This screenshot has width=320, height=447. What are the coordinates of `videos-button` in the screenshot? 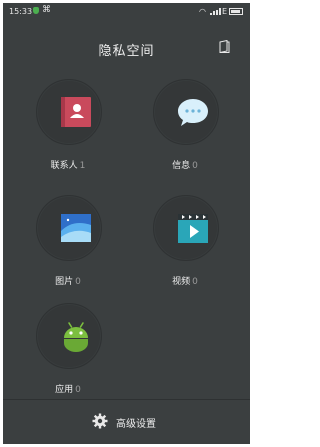 It's located at (186, 228).